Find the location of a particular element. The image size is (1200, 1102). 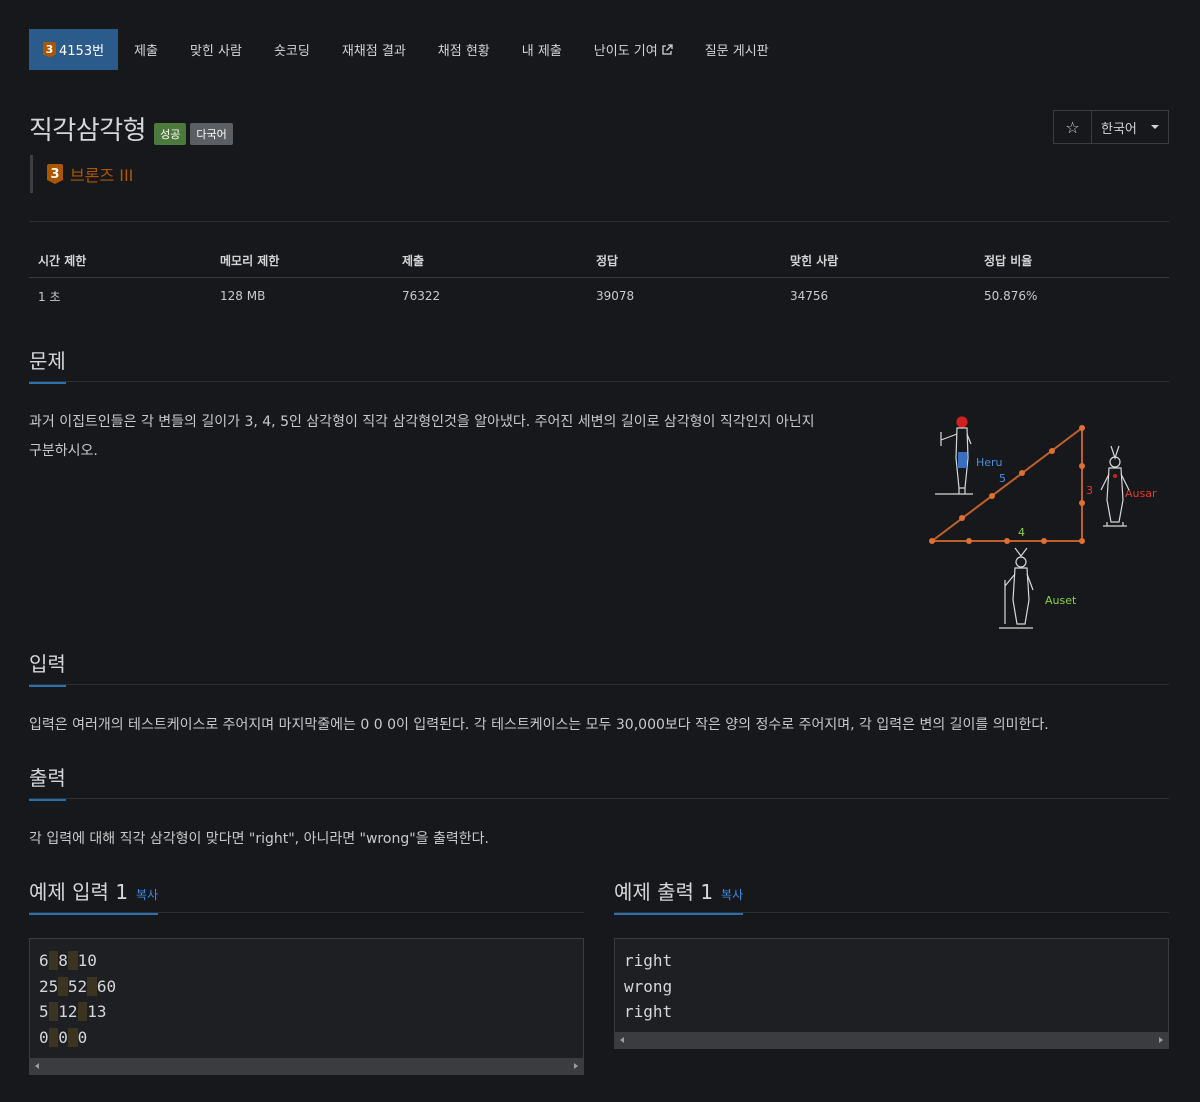

problem-section-header: 문제 is located at coordinates (599, 364).